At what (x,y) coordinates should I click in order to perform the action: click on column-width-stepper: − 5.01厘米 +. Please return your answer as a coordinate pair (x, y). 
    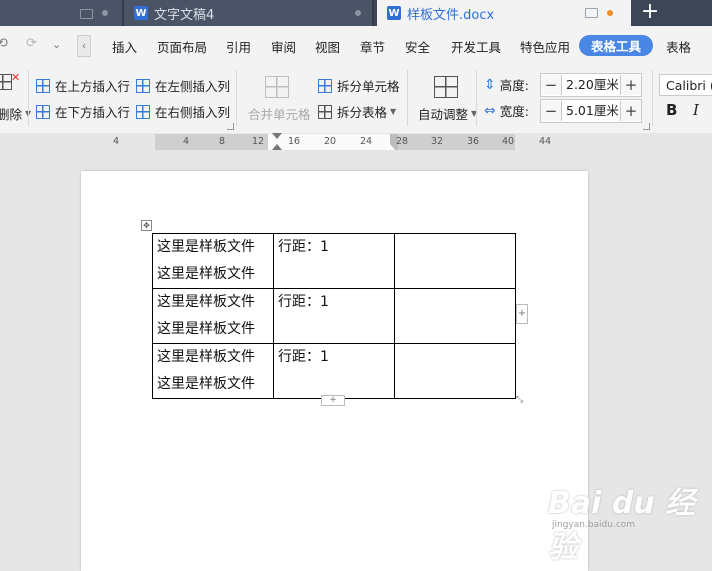
    Looking at the image, I should click on (591, 111).